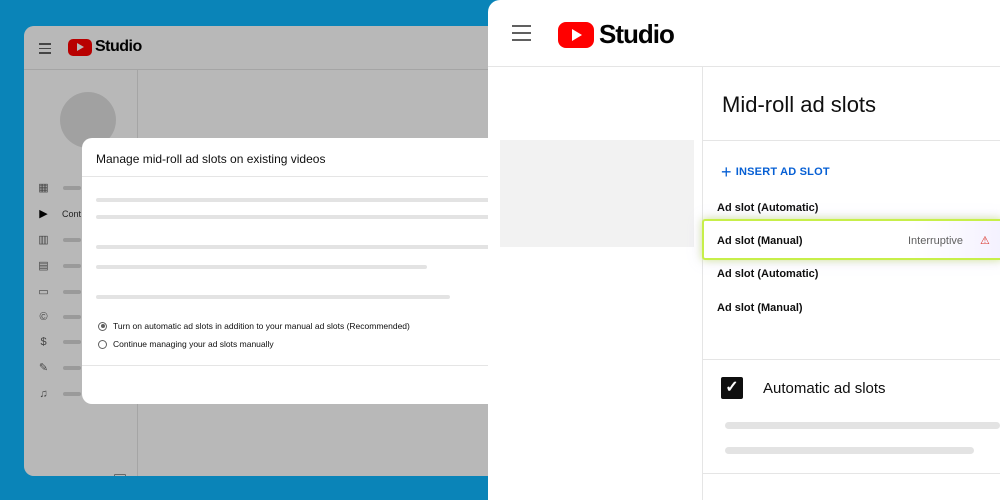  I want to click on radio-option-manual: Continue managing your ad slots manually, so click(186, 344).